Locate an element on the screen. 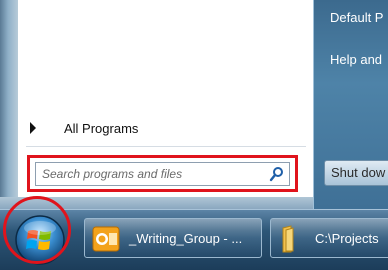 This screenshot has width=388, height=270. all-programs-item: All Programs is located at coordinates (160, 129).